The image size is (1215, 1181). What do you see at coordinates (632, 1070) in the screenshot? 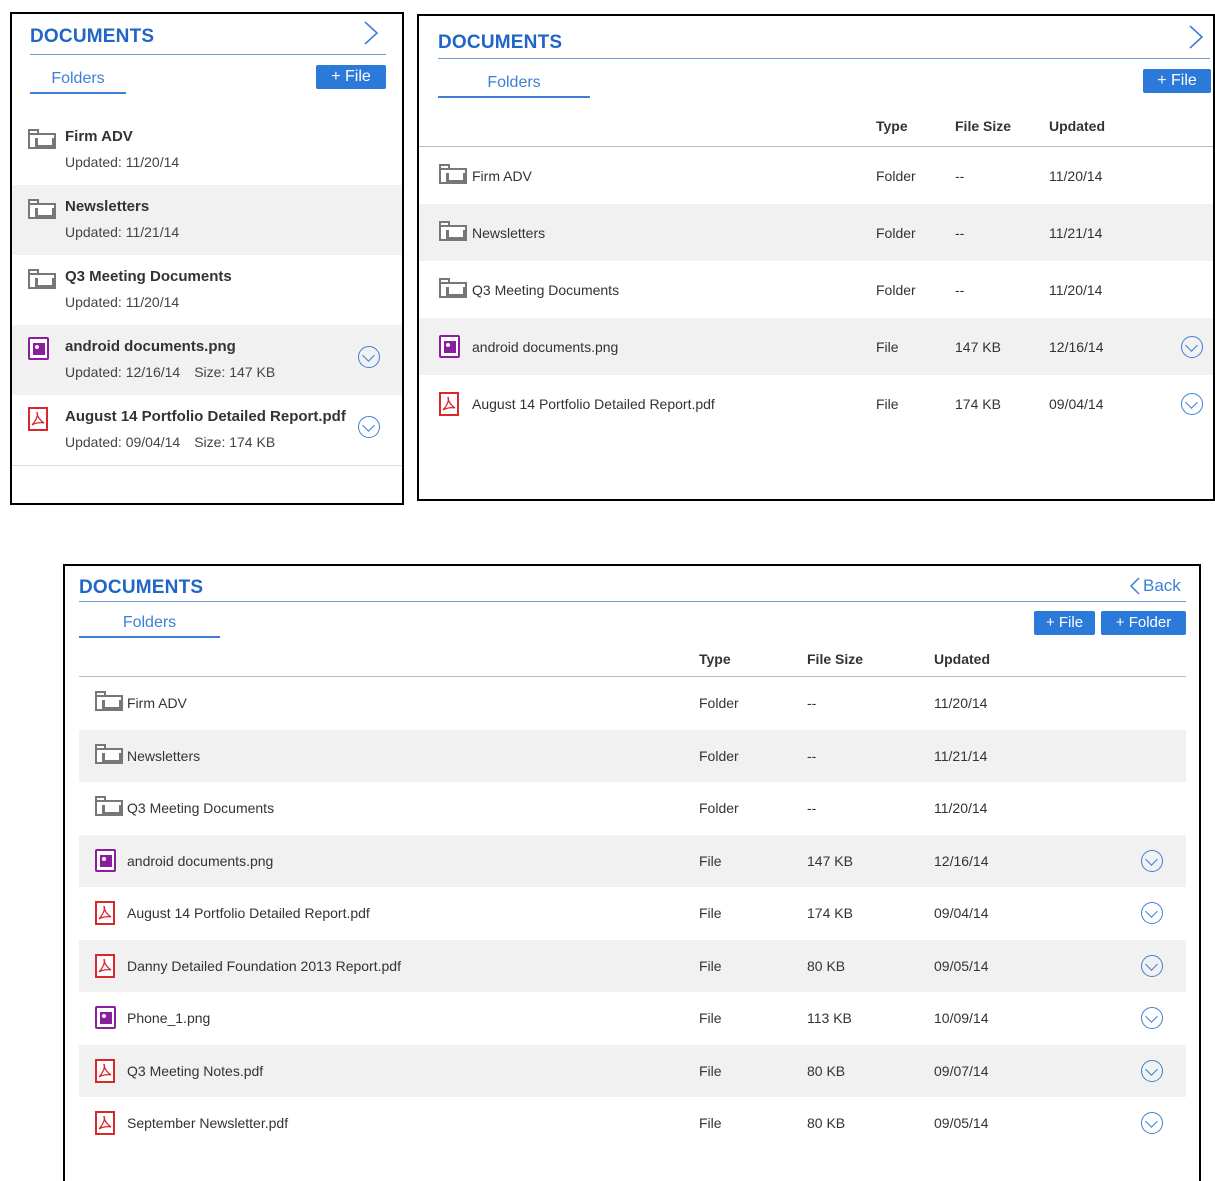
I see `table-row: Q3 Meeting Notes.pdf File 80 KB 09/07/14` at bounding box center [632, 1070].